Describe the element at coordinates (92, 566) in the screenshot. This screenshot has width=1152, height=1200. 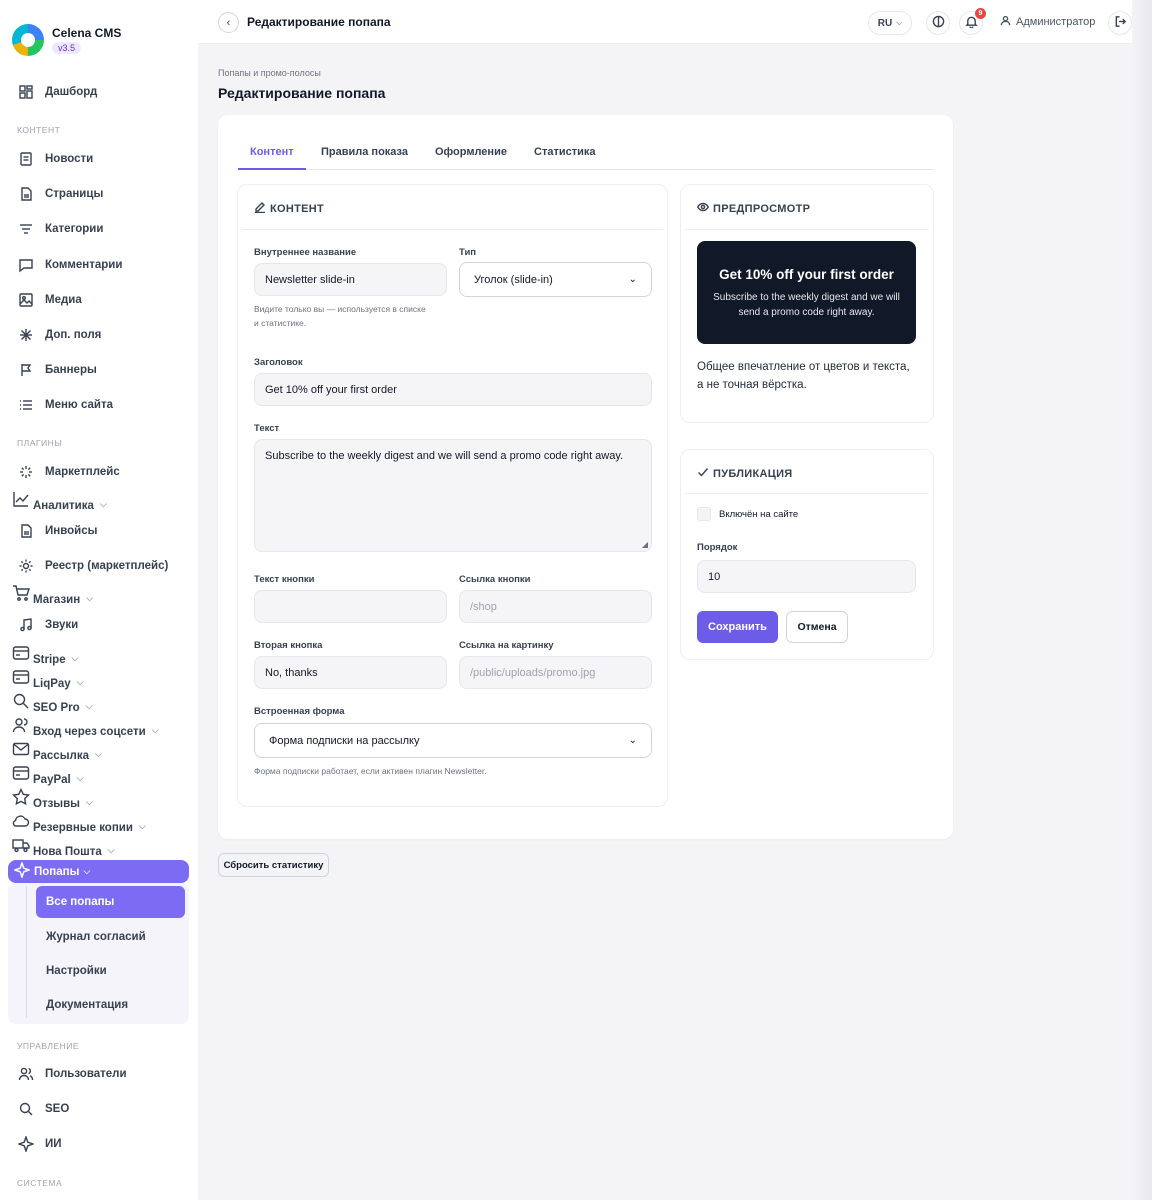
I see `sidebar-item-registry: Реестр (маркетплейс)` at that location.